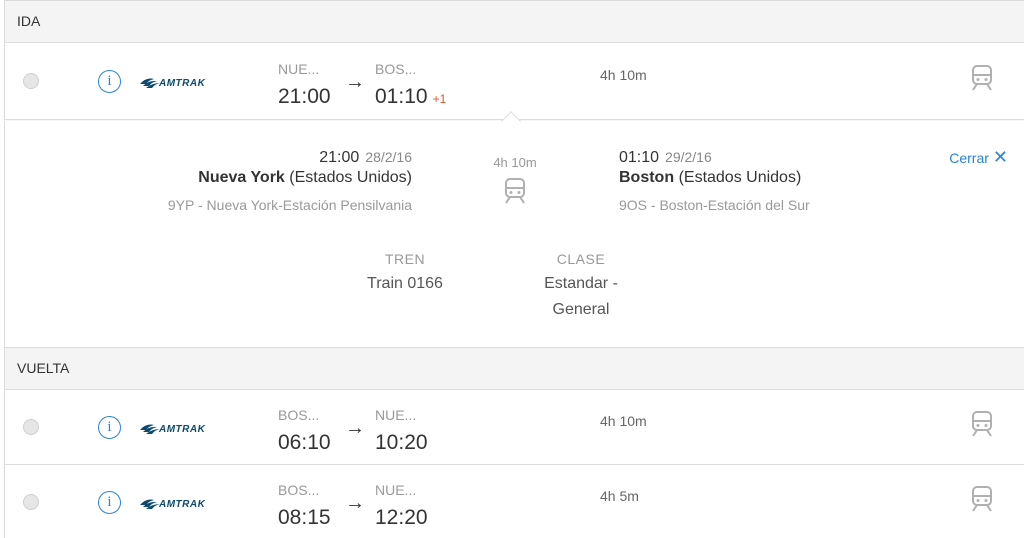  What do you see at coordinates (401, 96) in the screenshot?
I see `arrive-time: 01:10` at bounding box center [401, 96].